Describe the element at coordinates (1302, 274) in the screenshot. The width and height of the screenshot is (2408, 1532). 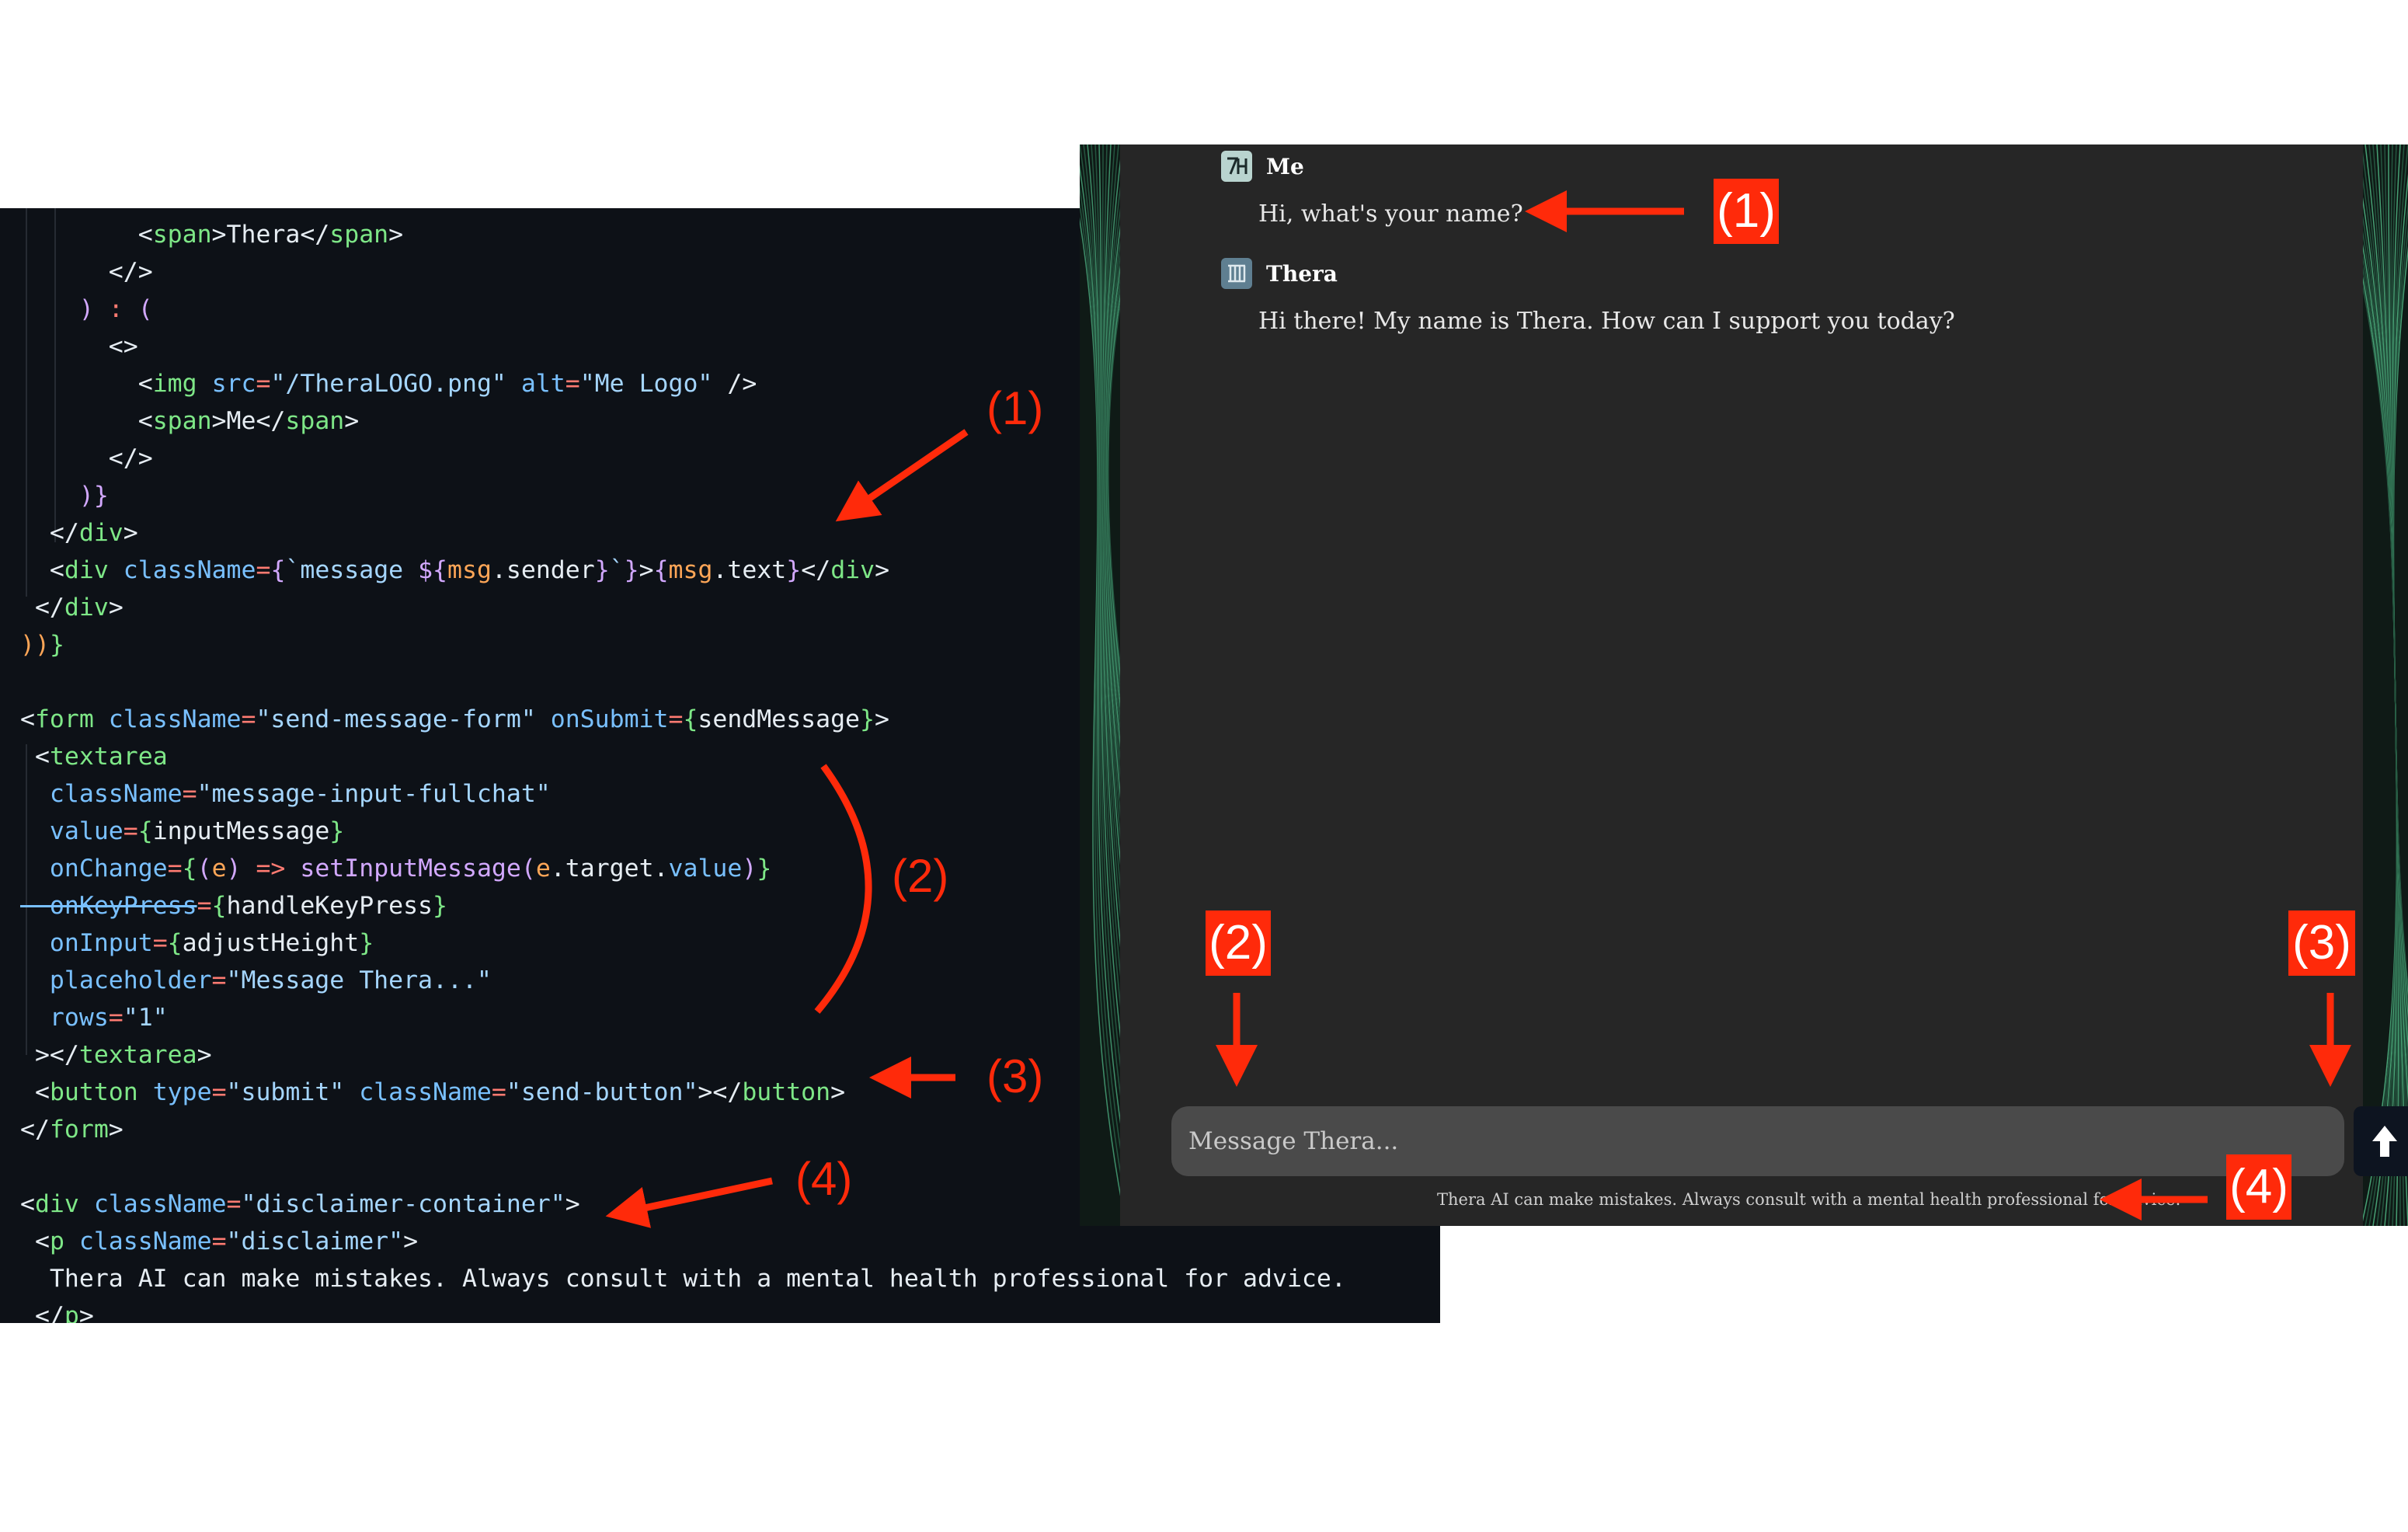
I see `sender-name: Thera` at that location.